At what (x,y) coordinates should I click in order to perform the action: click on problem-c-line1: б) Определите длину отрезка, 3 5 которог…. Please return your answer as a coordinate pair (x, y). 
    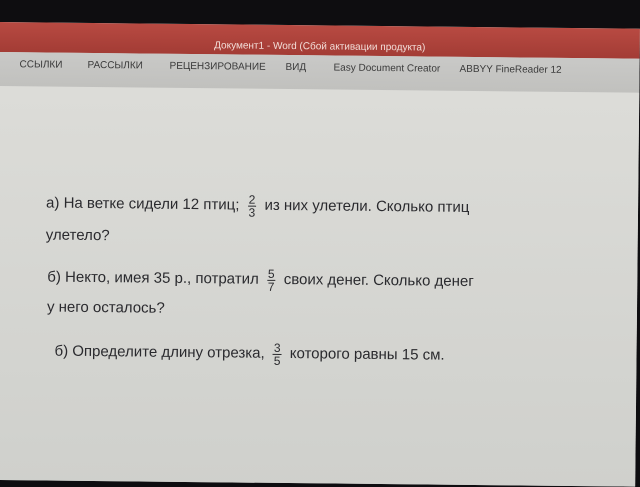
    Looking at the image, I should click on (249, 354).